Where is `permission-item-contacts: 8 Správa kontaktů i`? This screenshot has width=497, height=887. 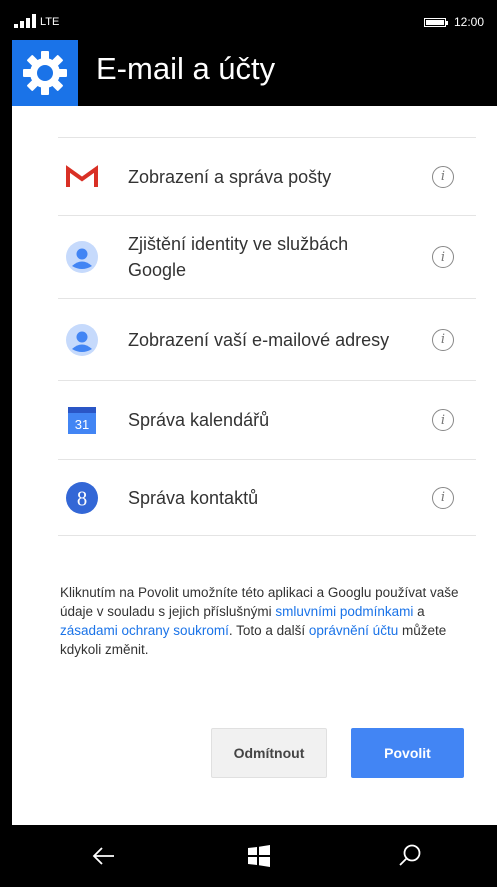
permission-item-contacts: 8 Správa kontaktů i is located at coordinates (267, 497).